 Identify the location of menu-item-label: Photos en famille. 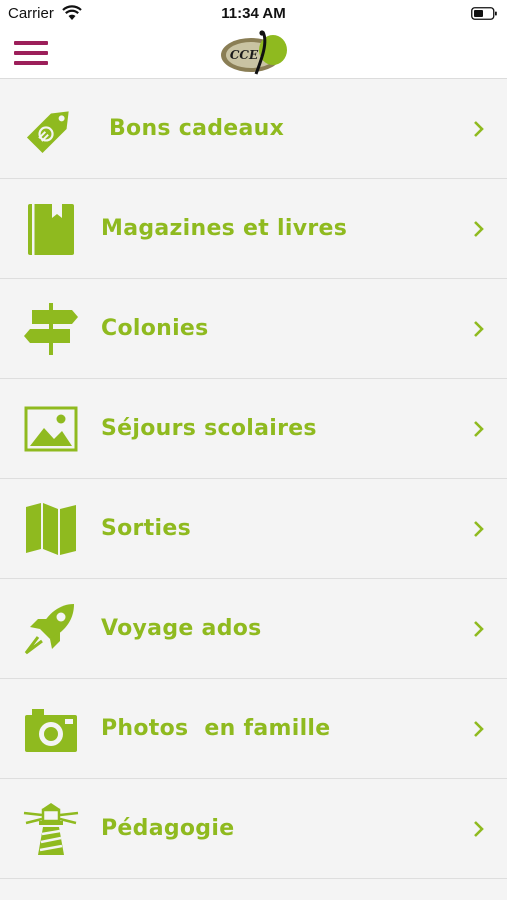
(216, 728).